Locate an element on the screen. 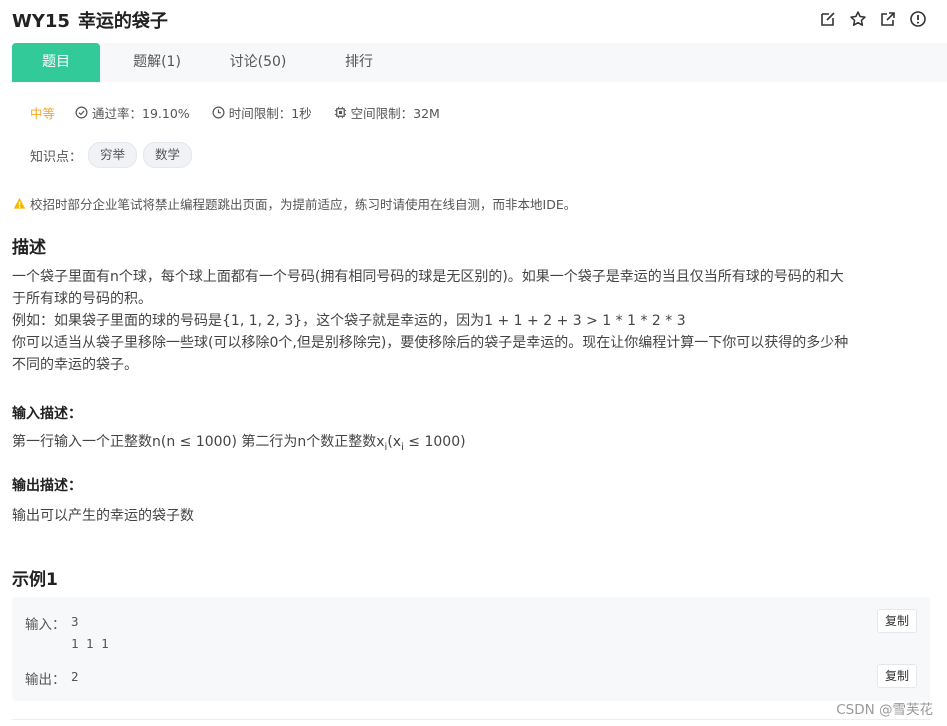 Image resolution: width=947 pixels, height=726 pixels. memory-icon is located at coordinates (340, 112).